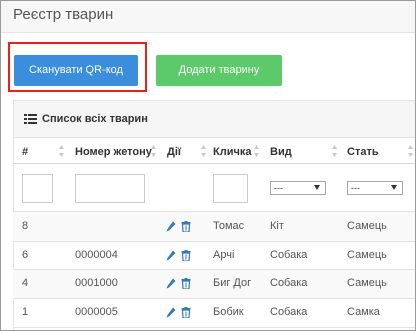 The height and width of the screenshot is (331, 416). Describe the element at coordinates (214, 163) in the screenshot. I see `header-divider` at that location.